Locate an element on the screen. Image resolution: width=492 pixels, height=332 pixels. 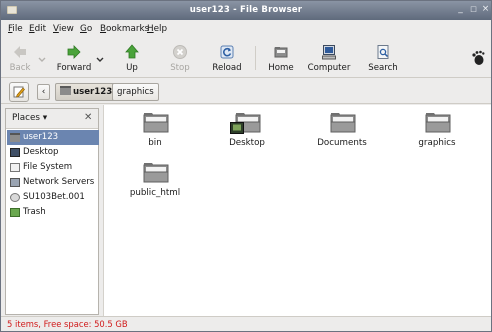
up-button: Up is located at coordinates (132, 58).